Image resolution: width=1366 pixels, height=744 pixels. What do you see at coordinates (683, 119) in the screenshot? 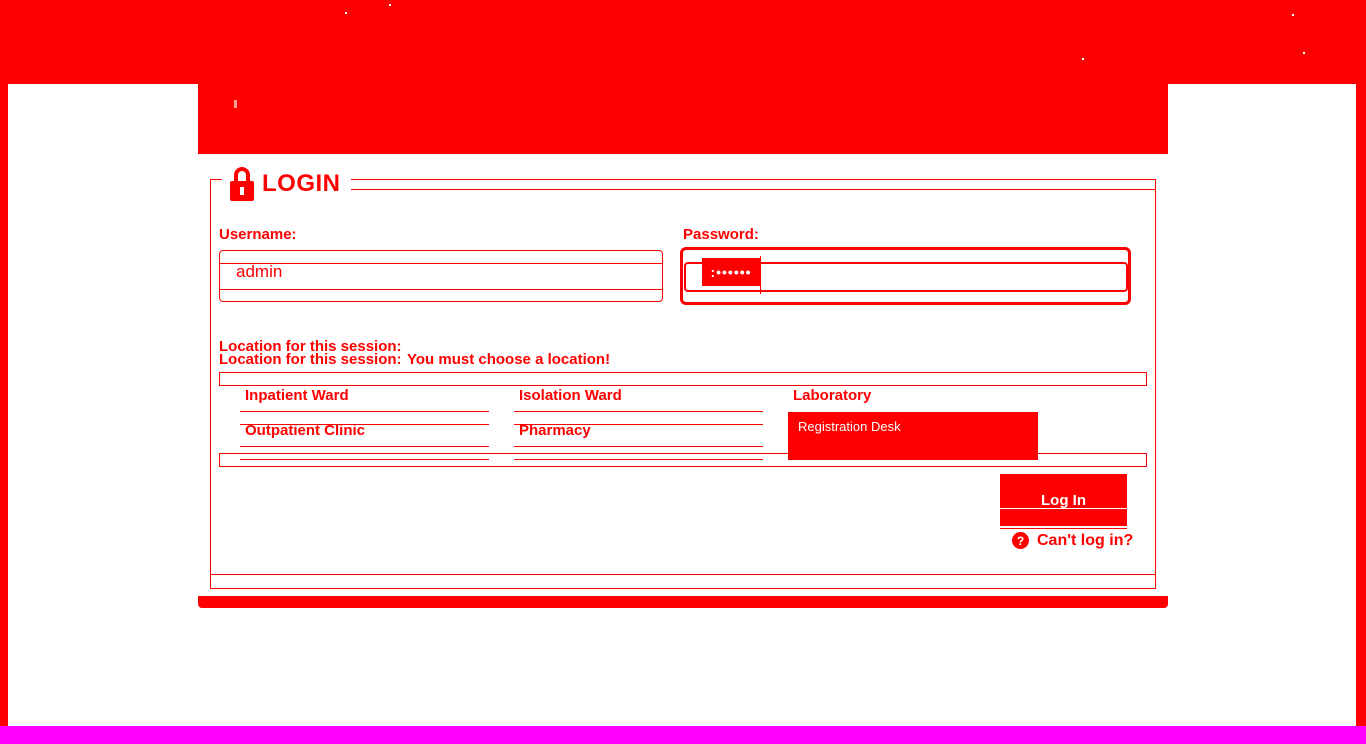
I see `app-header` at bounding box center [683, 119].